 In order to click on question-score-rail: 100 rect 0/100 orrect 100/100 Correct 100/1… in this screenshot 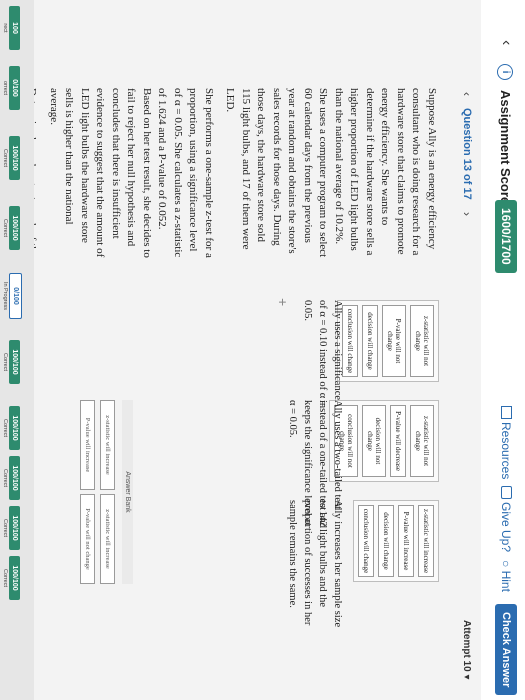, I will do `click(17, 350)`.